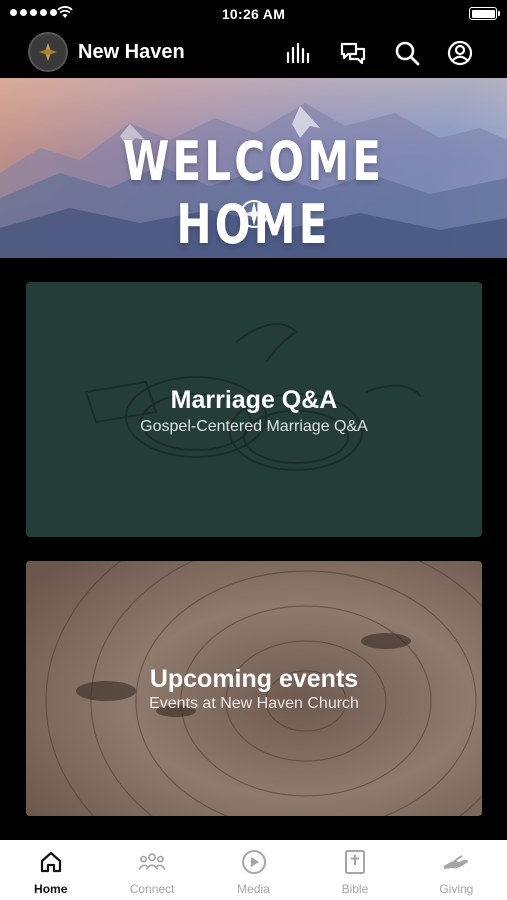  Describe the element at coordinates (254, 214) in the screenshot. I see `compass-emblem-icon` at that location.